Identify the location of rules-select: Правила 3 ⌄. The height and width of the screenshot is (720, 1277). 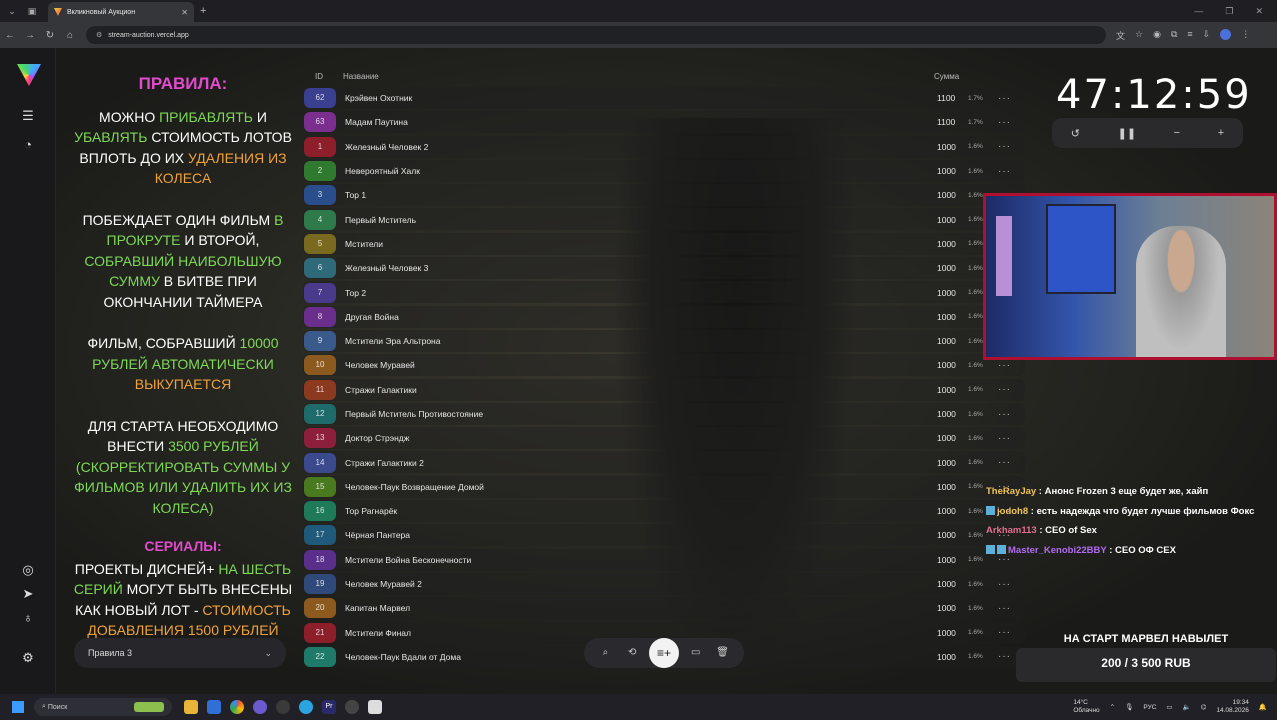
(180, 653).